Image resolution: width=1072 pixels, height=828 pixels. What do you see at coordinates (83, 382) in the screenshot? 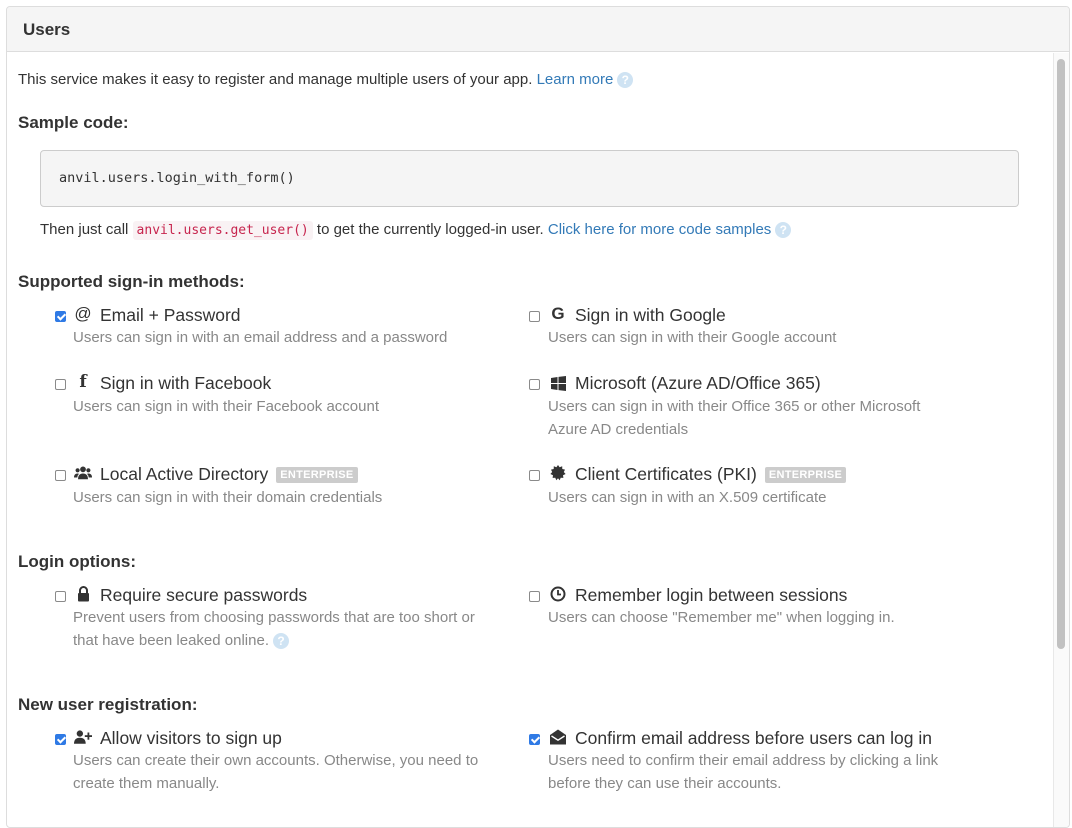
I see `facebook-icon: f` at bounding box center [83, 382].